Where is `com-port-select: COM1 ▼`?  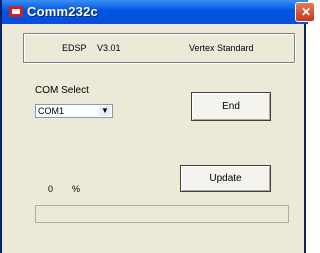
com-port-select: COM1 ▼ is located at coordinates (74, 111).